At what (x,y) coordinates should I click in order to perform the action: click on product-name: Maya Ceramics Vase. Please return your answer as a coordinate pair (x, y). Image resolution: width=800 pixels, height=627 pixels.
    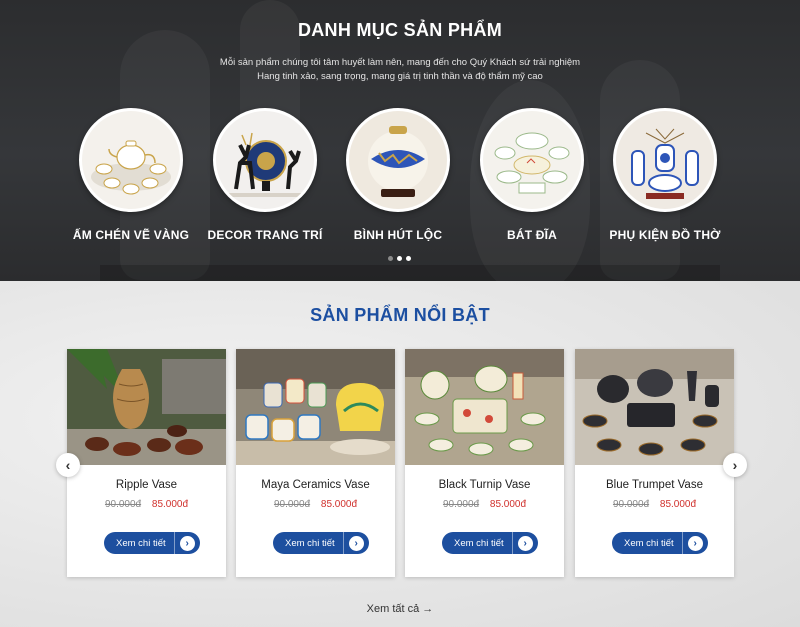
    Looking at the image, I should click on (315, 485).